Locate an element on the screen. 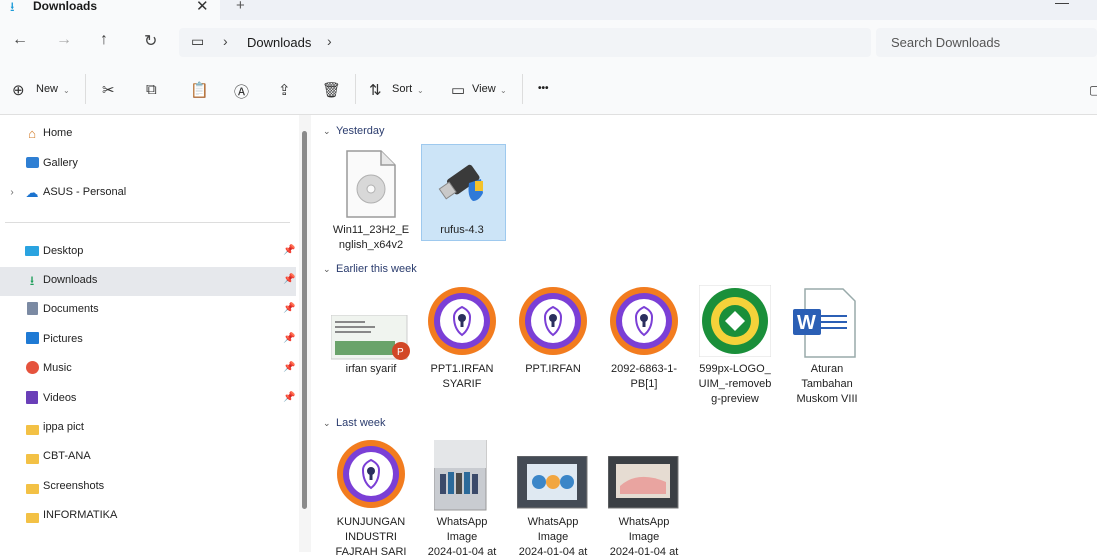  breadcrumb-downloads: Downloads is located at coordinates (279, 42).